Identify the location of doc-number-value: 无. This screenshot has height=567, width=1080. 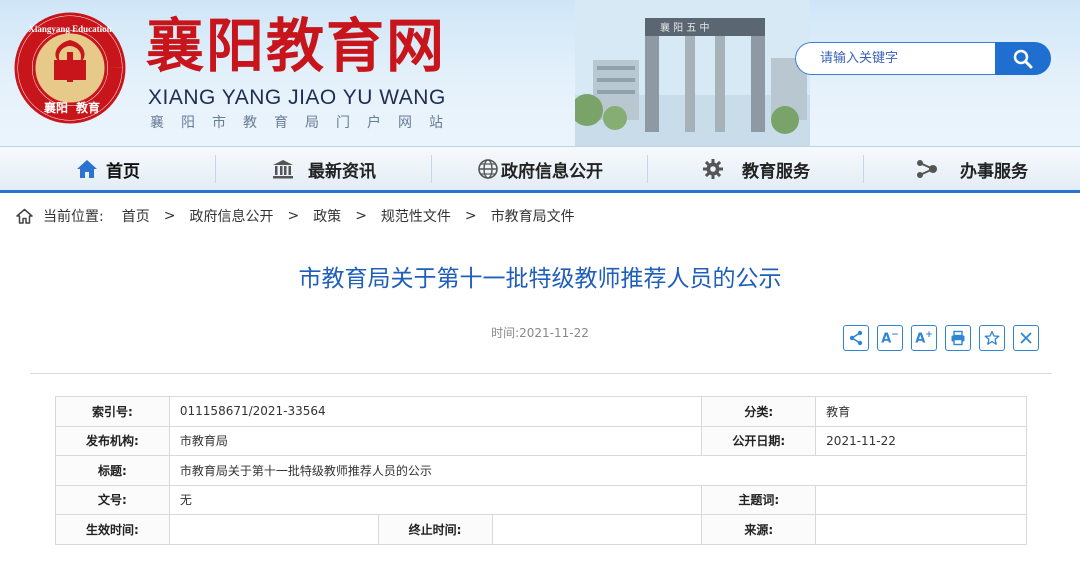
(435, 499).